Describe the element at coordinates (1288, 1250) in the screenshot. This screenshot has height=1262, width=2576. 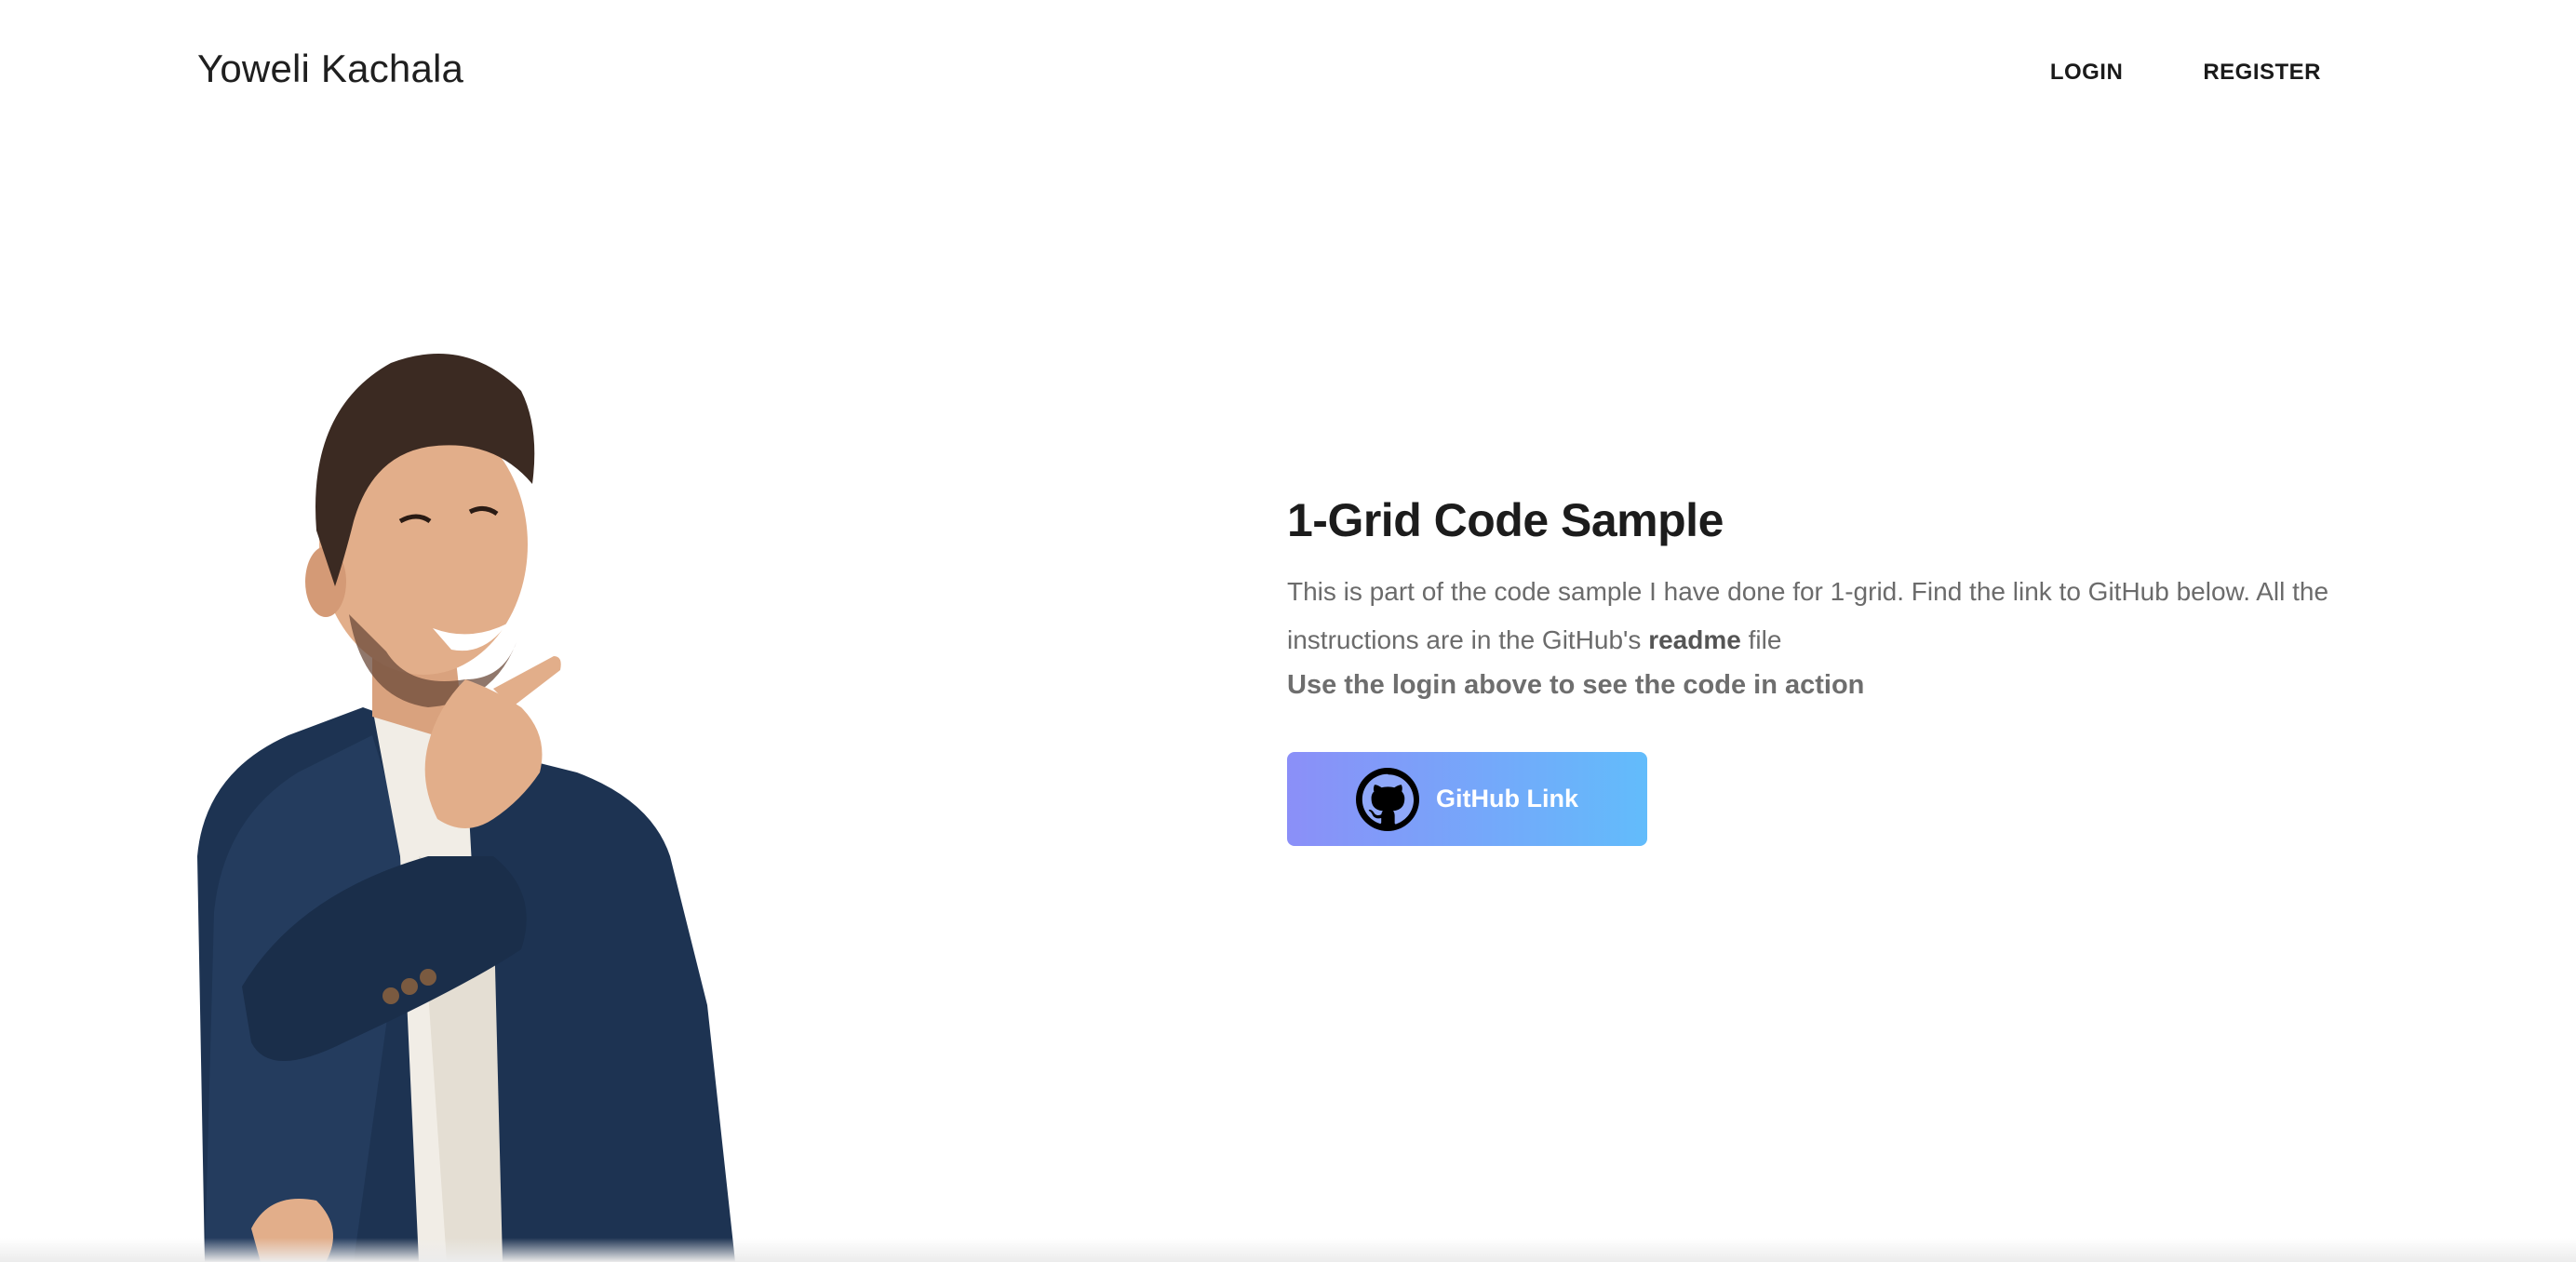
I see `bottom-fade` at that location.